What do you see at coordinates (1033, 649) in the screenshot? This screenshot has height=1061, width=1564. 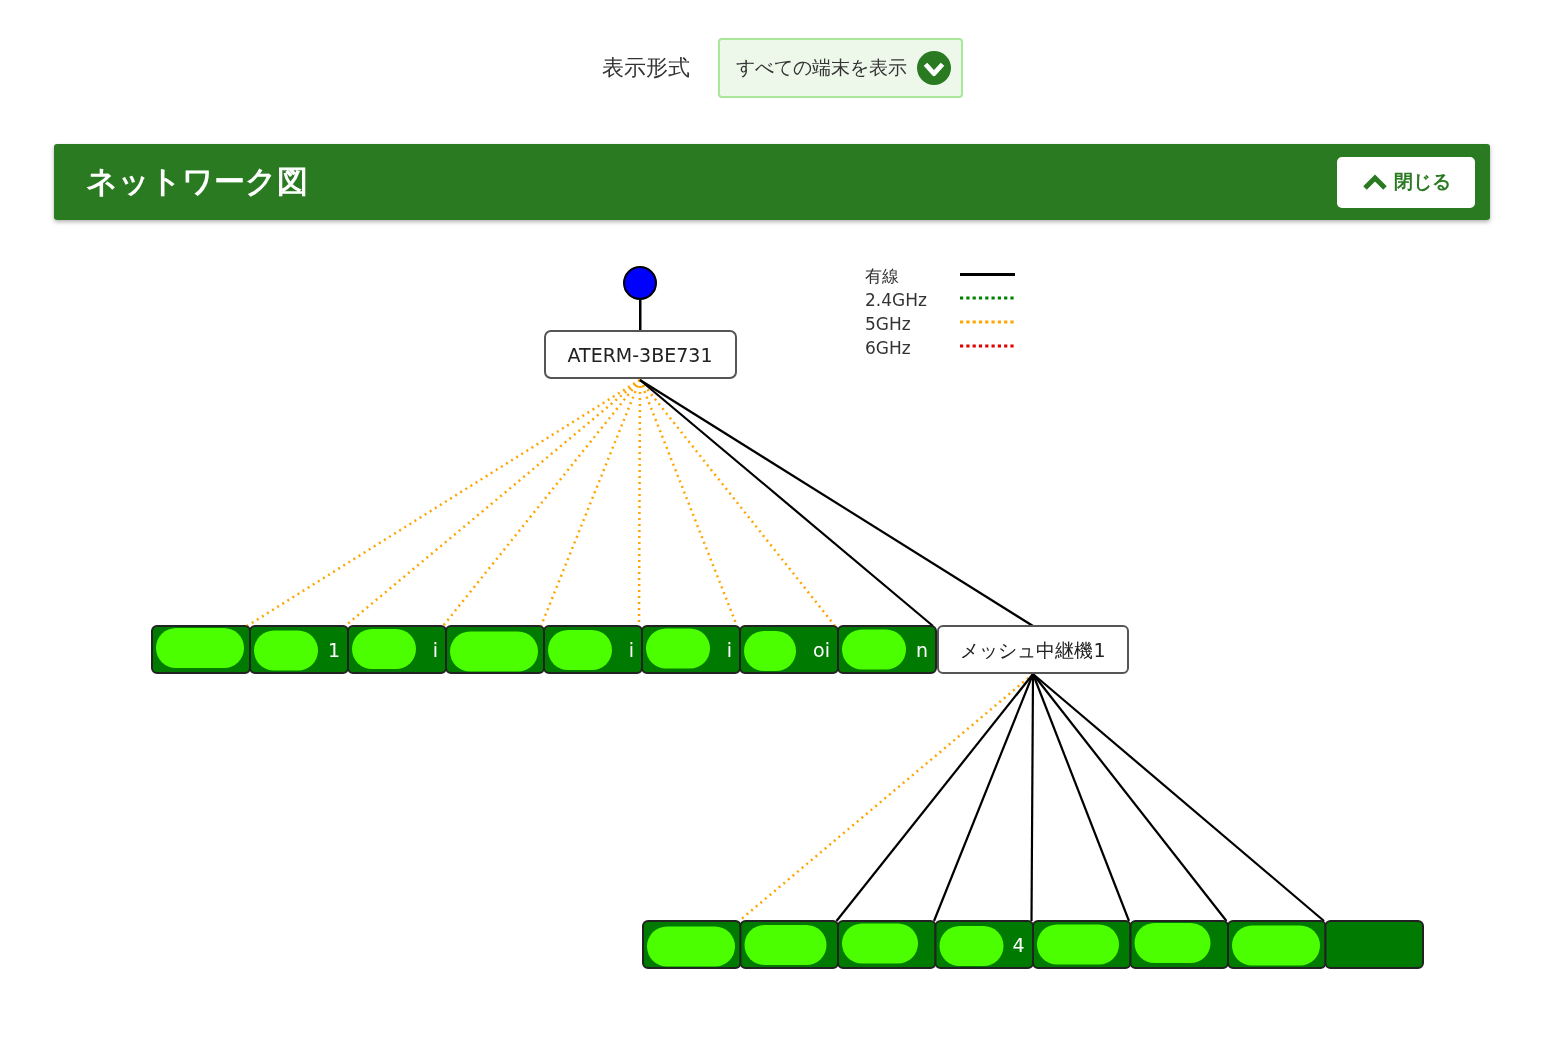 I see `mesh-node: メッシュ中継機1` at bounding box center [1033, 649].